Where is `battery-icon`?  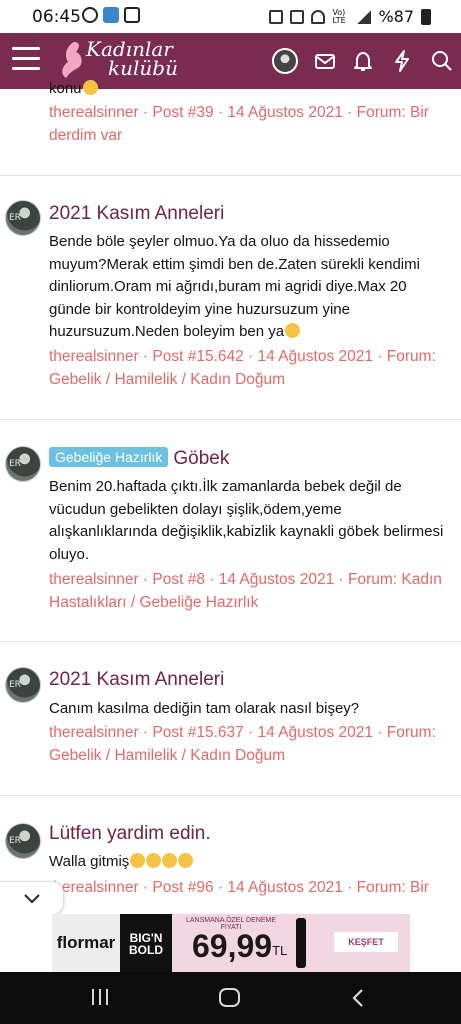 battery-icon is located at coordinates (426, 16).